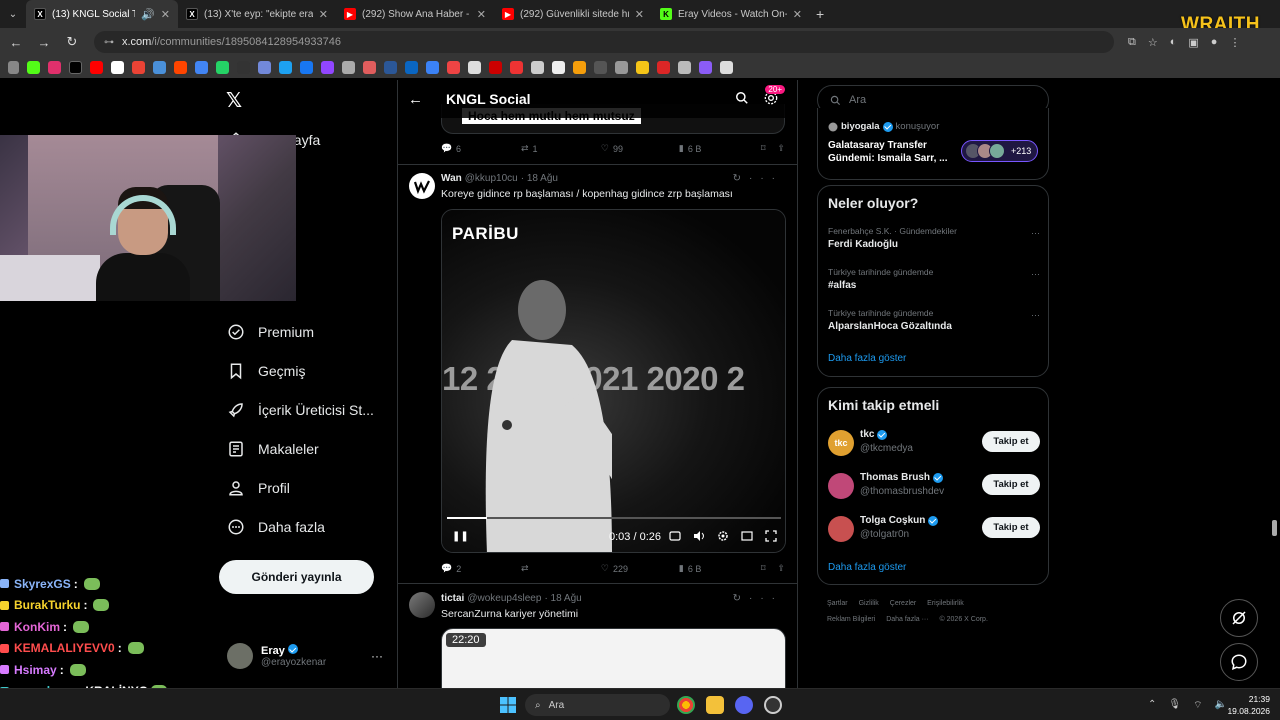 Image resolution: width=1280 pixels, height=720 pixels. I want to click on trend-item: Türkiye tarihinde gündemde #alfas ···, so click(934, 279).